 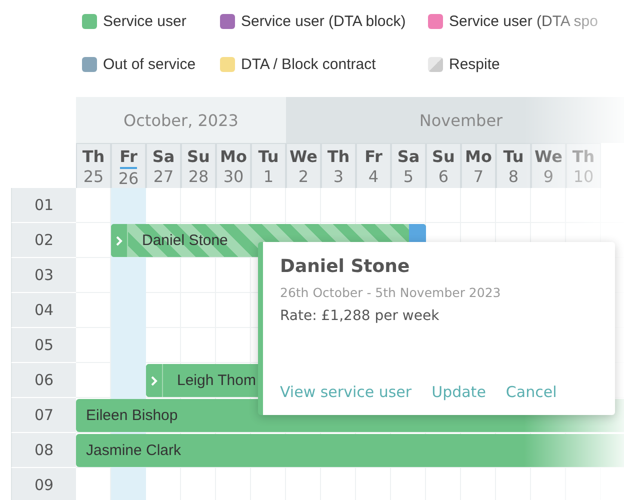 I want to click on day-header: Sa 5, so click(x=408, y=165).